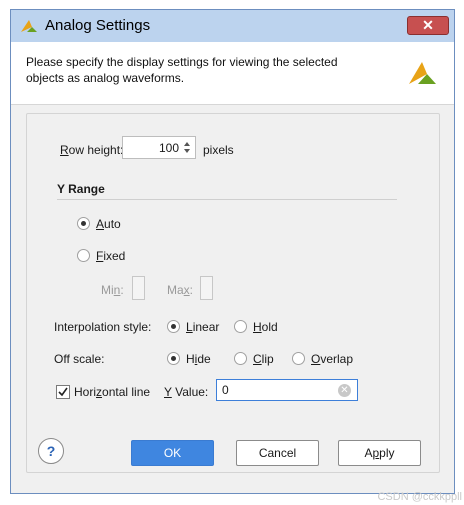 The width and height of the screenshot is (464, 505). What do you see at coordinates (51, 451) in the screenshot?
I see `help-button: ?` at bounding box center [51, 451].